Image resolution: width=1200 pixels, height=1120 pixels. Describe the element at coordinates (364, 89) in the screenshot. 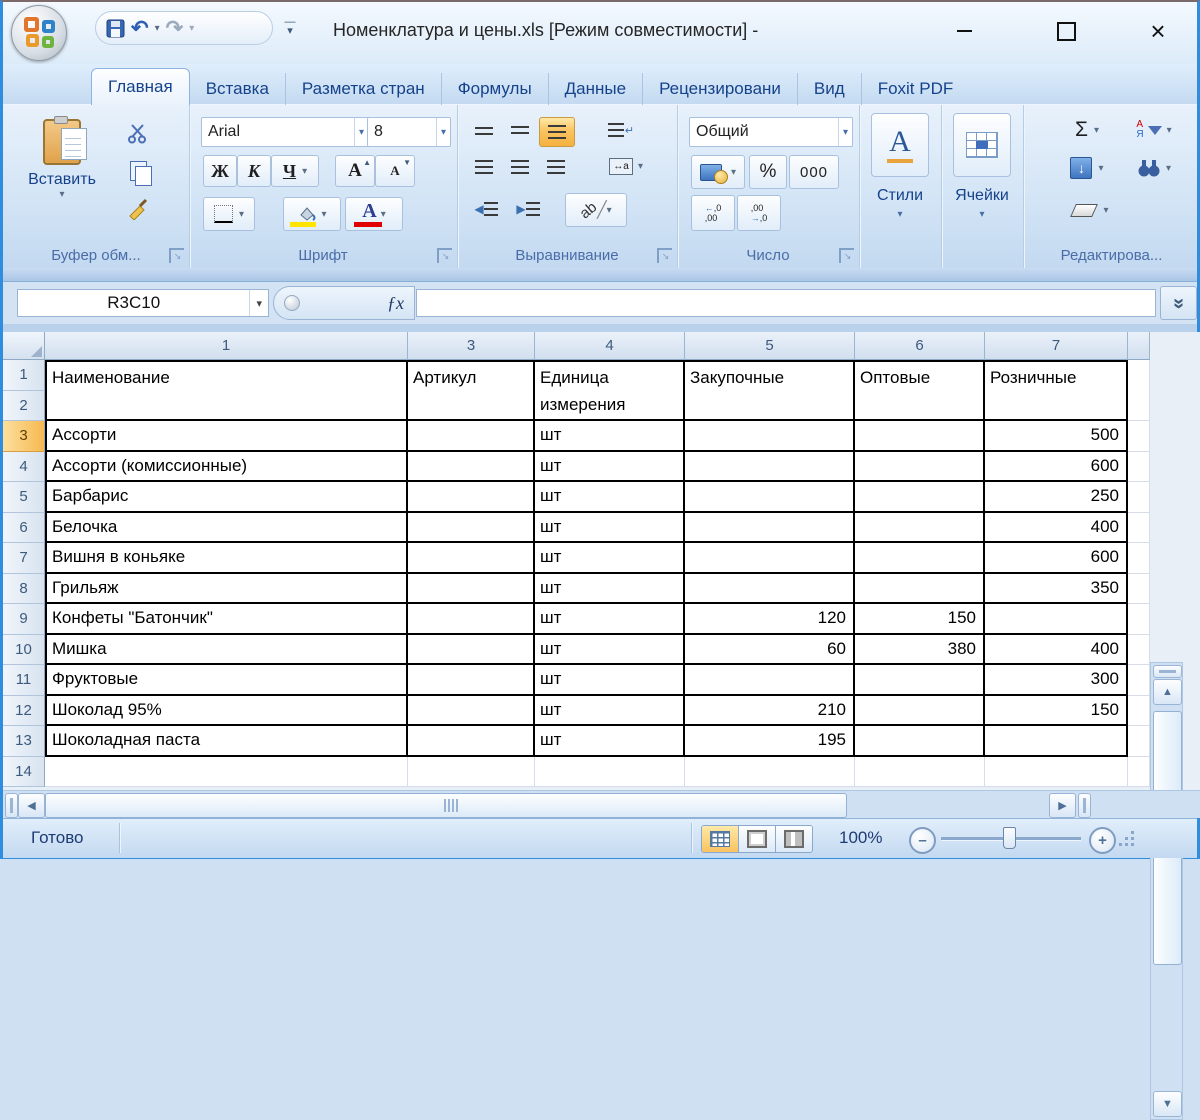

I see `tab-3: Разметка стран` at that location.